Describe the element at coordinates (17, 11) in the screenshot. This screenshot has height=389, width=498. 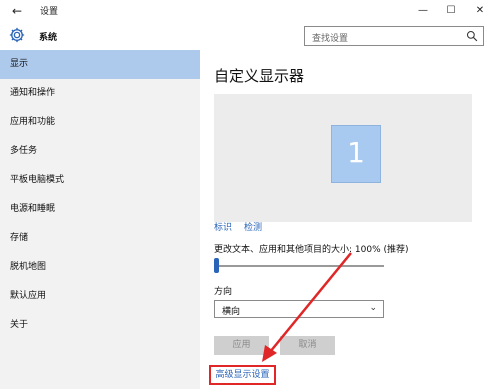
I see `back-arrow-icon: ←` at that location.